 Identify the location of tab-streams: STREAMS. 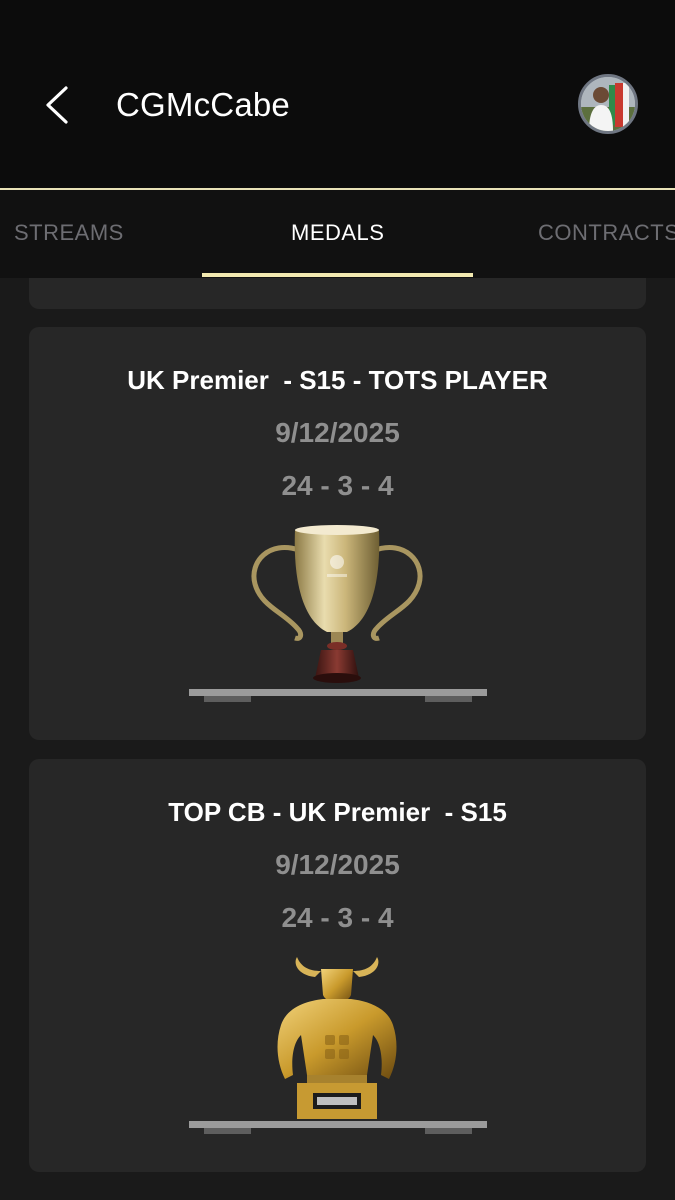
(69, 233).